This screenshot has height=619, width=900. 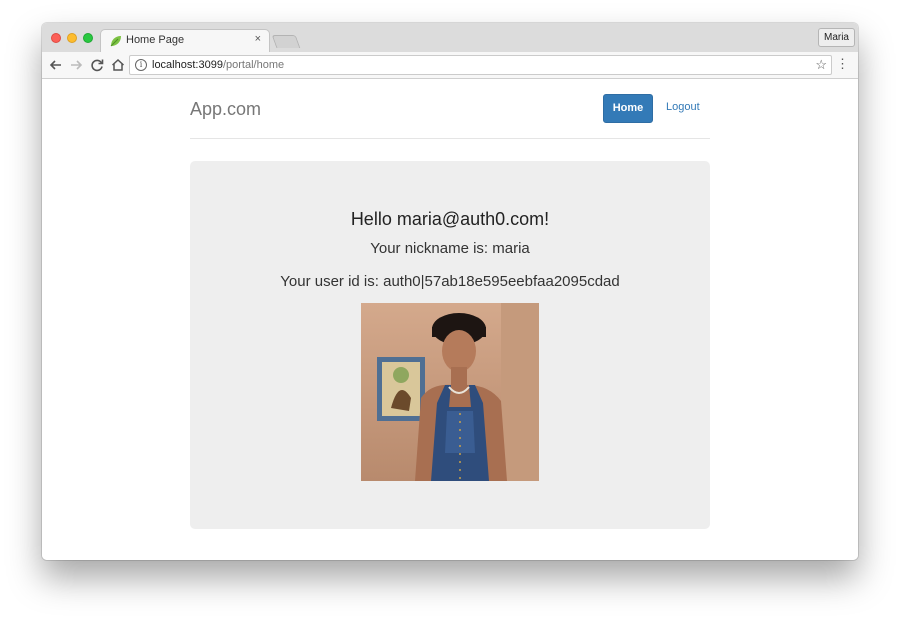 What do you see at coordinates (450, 248) in the screenshot?
I see `nickname-text: Your nickname is: maria` at bounding box center [450, 248].